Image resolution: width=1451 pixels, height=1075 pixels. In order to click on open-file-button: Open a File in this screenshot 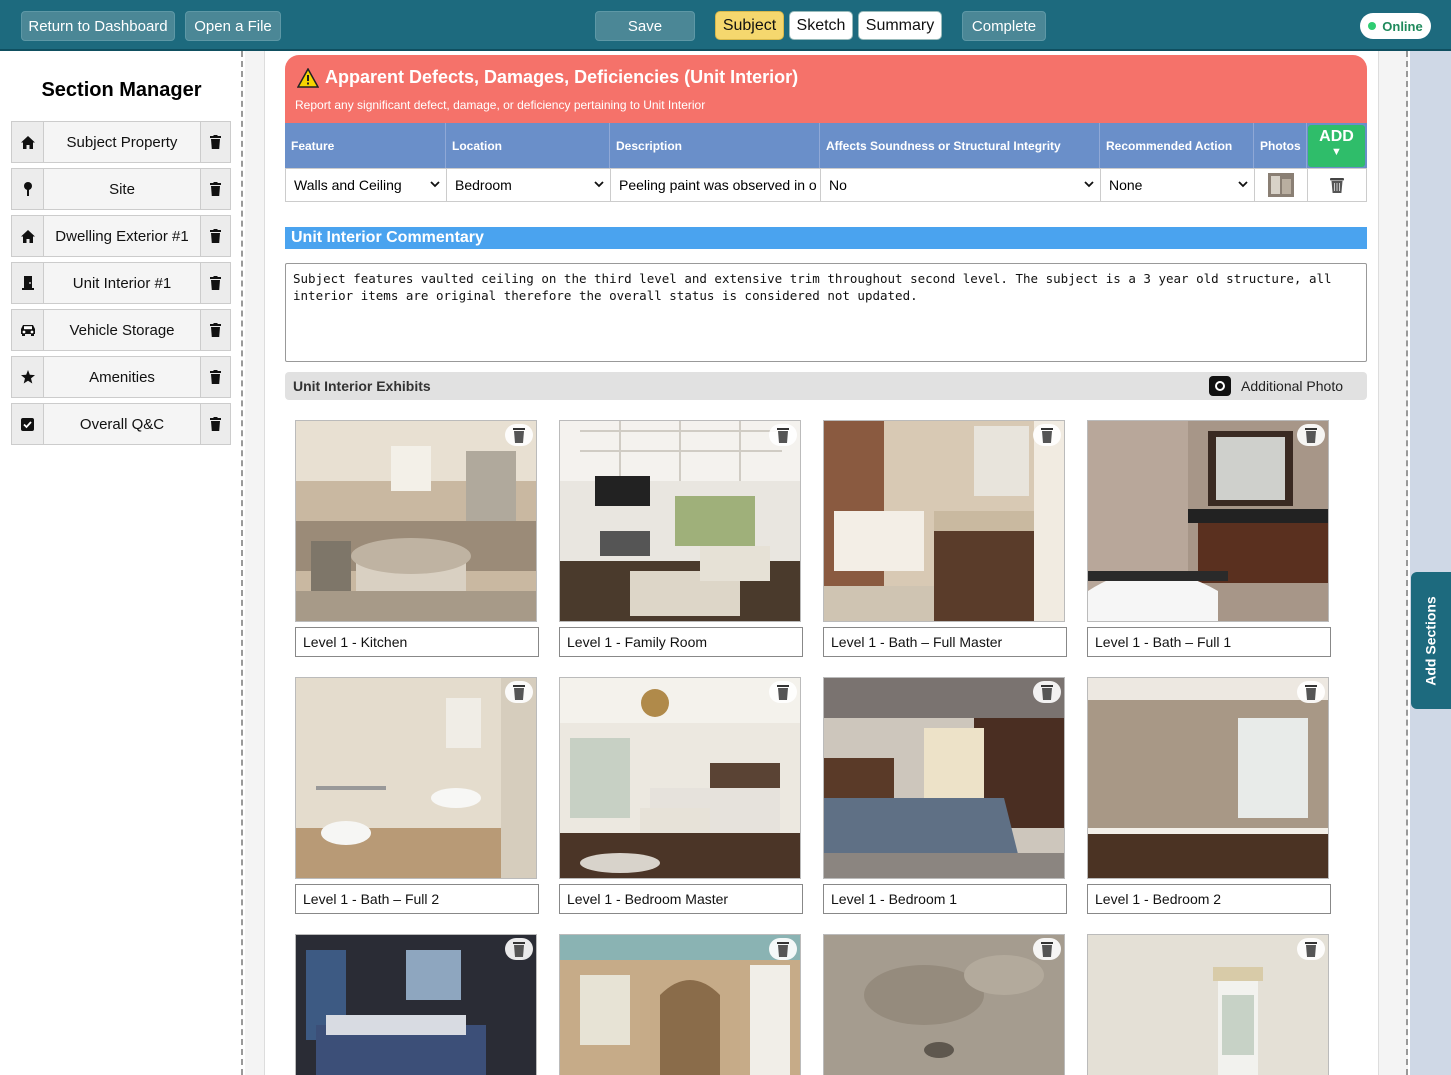, I will do `click(233, 26)`.